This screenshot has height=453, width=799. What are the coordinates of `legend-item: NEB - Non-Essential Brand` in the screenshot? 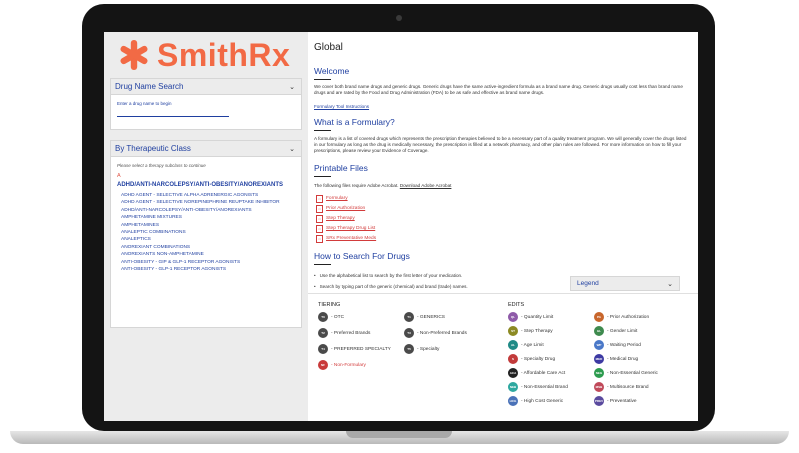 It's located at (538, 387).